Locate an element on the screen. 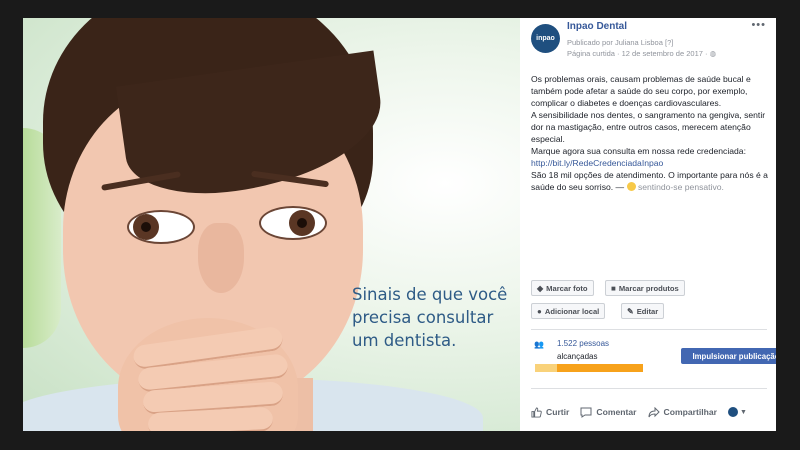 This screenshot has width=800, height=450. share-icon is located at coordinates (654, 411).